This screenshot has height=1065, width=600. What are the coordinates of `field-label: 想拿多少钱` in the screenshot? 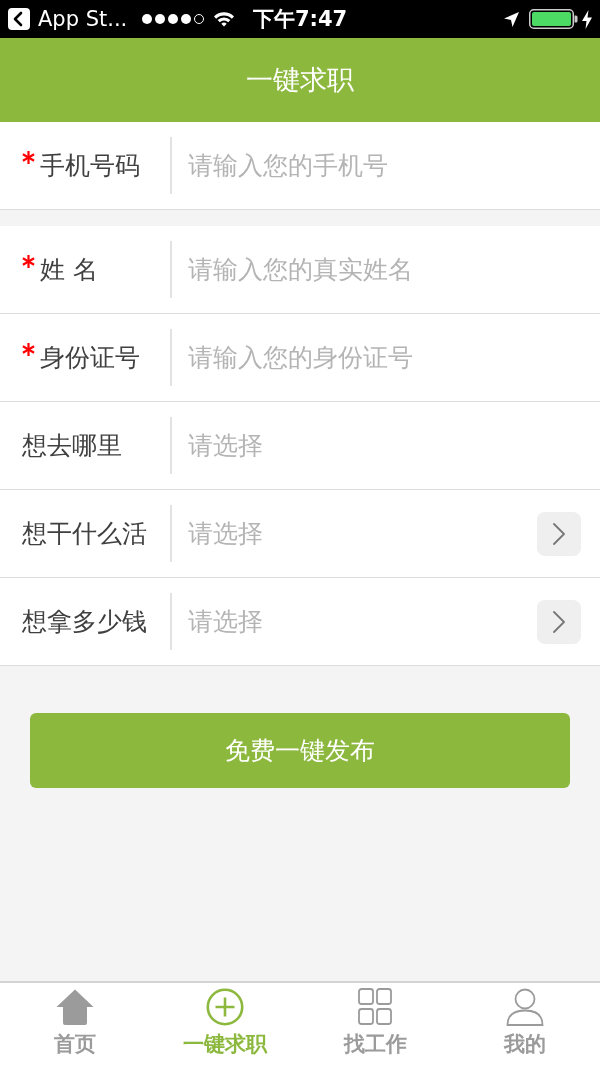 It's located at (84, 622).